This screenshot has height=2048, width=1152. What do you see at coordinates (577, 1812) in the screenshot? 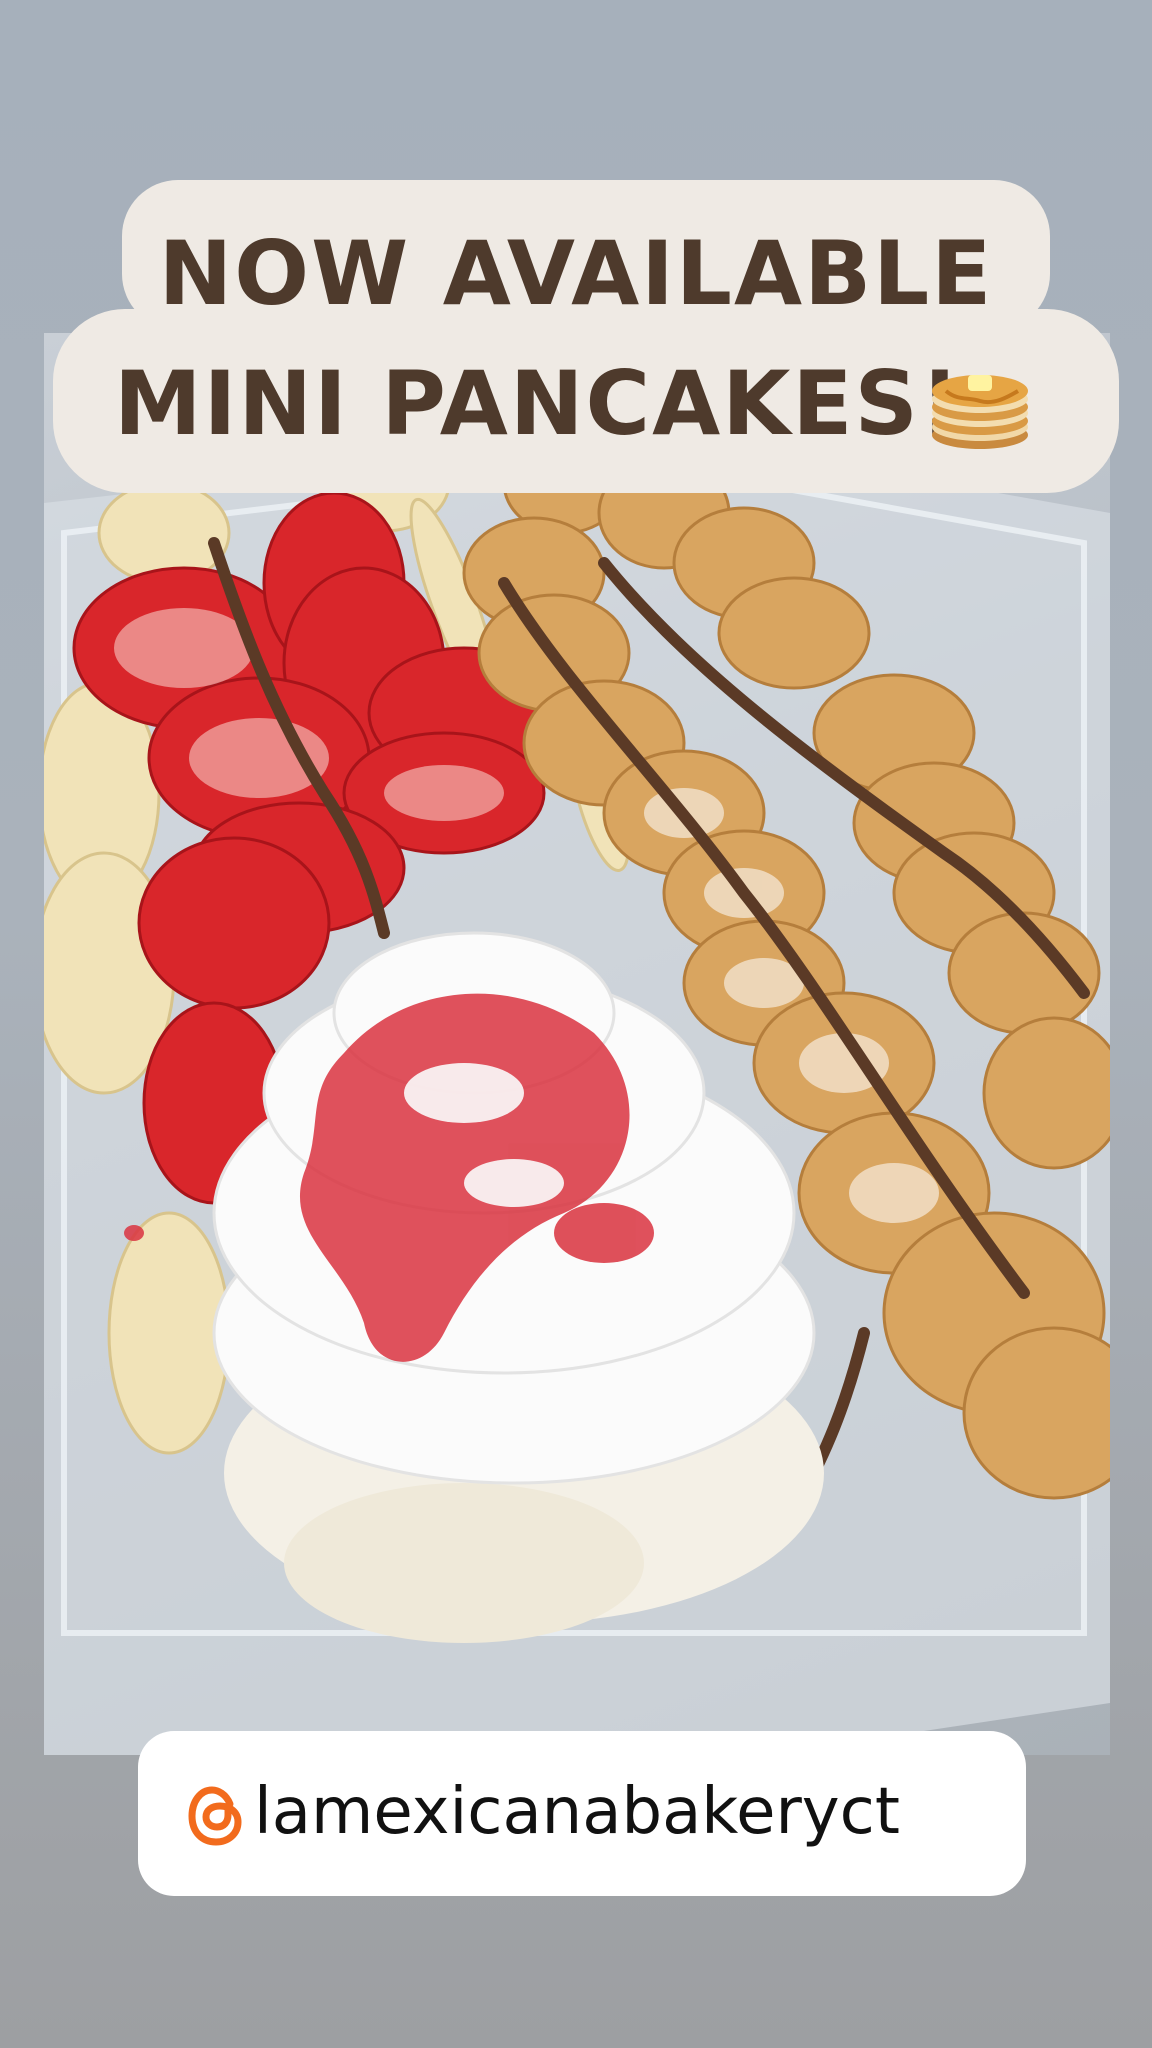
I see `handle-text: lamexicanabakeryct` at bounding box center [577, 1812].